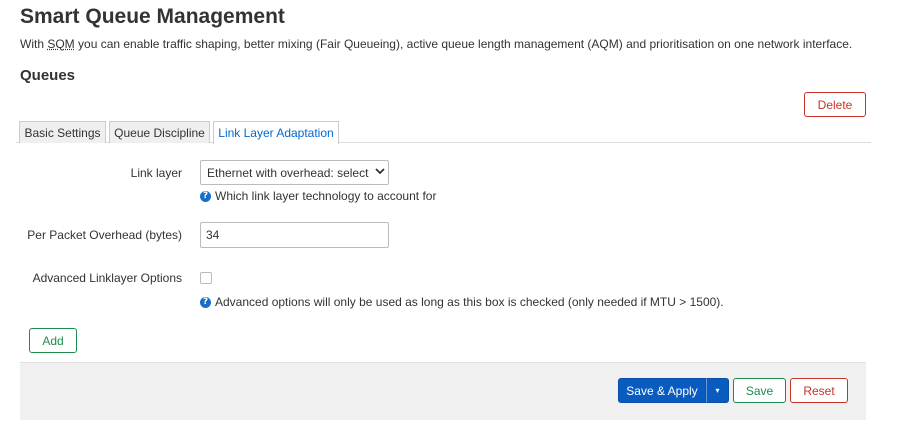 The height and width of the screenshot is (427, 904). What do you see at coordinates (53, 340) in the screenshot?
I see `add-button: Add` at bounding box center [53, 340].